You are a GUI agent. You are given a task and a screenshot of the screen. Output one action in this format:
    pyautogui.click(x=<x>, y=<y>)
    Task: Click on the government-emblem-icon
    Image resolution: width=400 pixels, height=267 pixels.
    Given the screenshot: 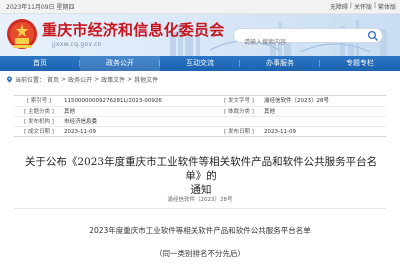 What is the action you would take?
    pyautogui.click(x=22, y=34)
    